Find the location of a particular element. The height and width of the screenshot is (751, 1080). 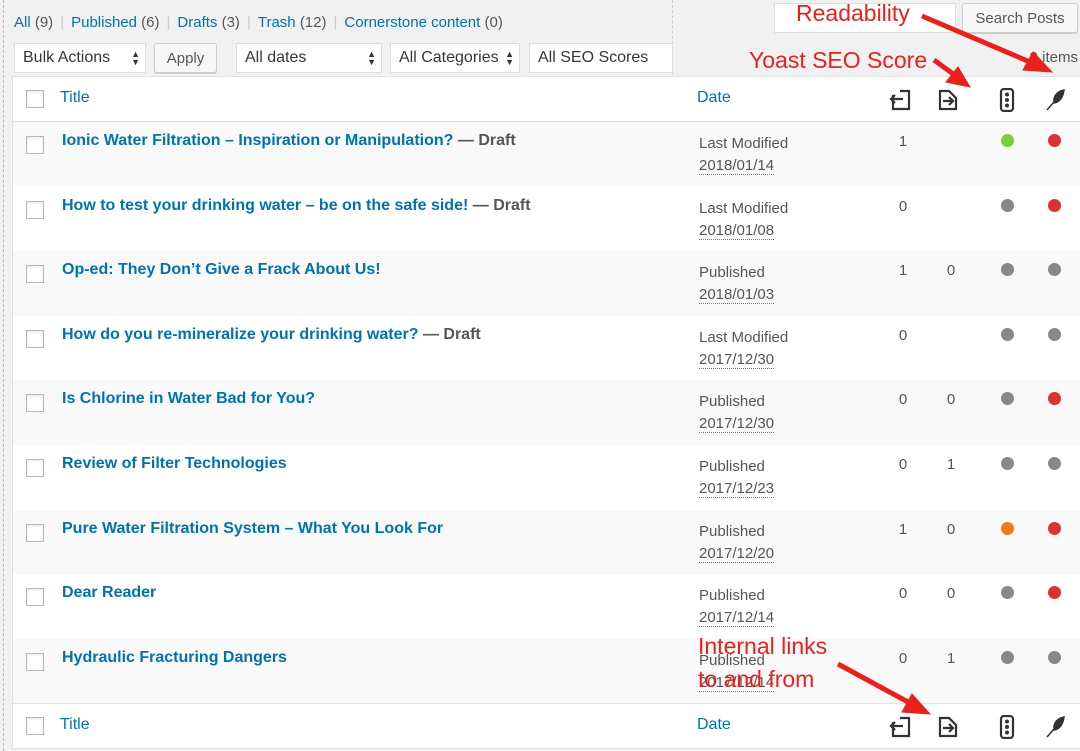

apply-button: Apply is located at coordinates (185, 58).